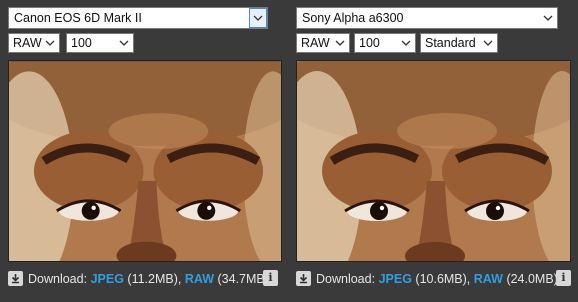 The image size is (578, 302). Describe the element at coordinates (427, 18) in the screenshot. I see `right-camera-select: Sony Alpha a6300` at that location.